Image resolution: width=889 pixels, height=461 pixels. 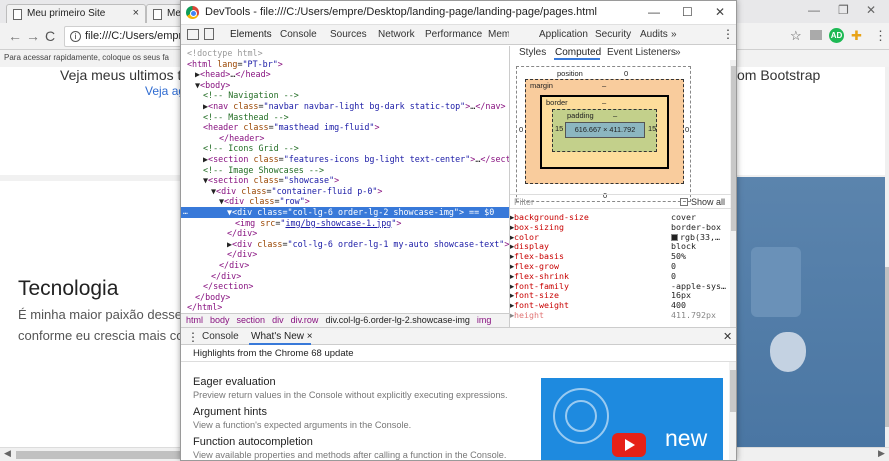 I want to click on dom-node: </body>, so click(x=345, y=297).